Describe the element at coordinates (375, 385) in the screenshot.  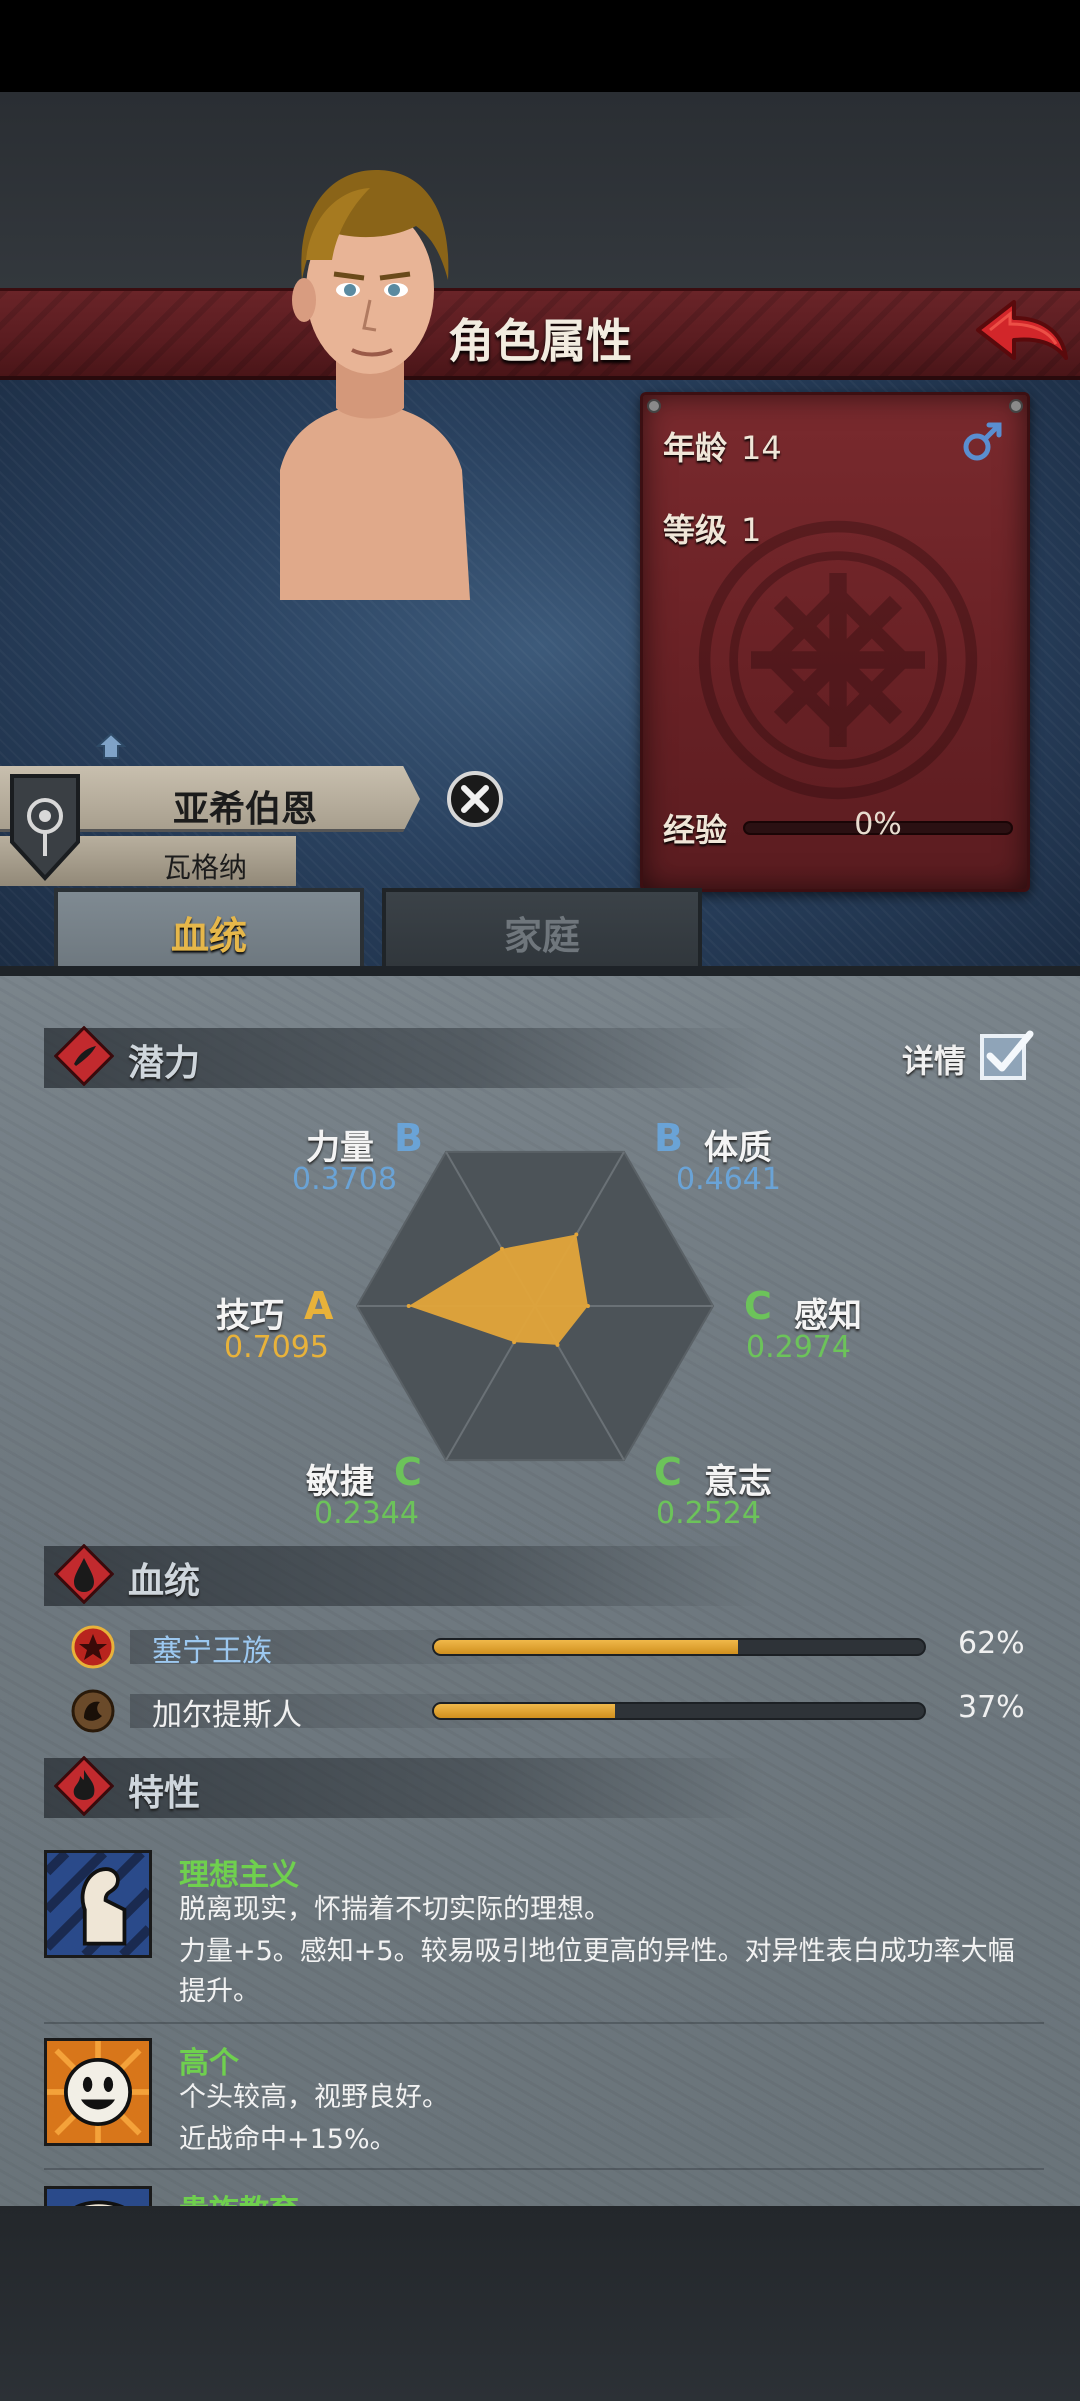
I see `character-portrait` at that location.